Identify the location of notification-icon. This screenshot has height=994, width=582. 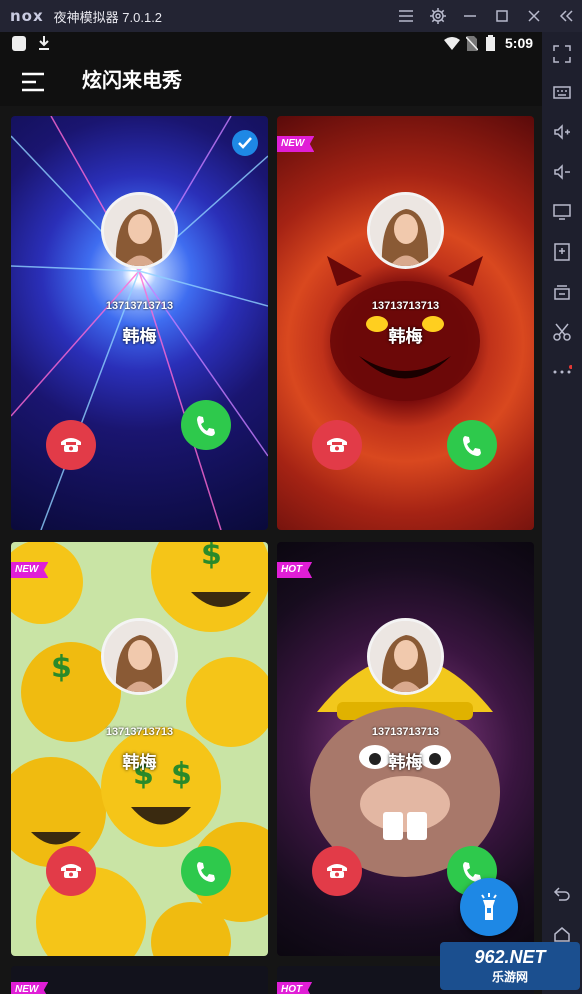
(19, 43).